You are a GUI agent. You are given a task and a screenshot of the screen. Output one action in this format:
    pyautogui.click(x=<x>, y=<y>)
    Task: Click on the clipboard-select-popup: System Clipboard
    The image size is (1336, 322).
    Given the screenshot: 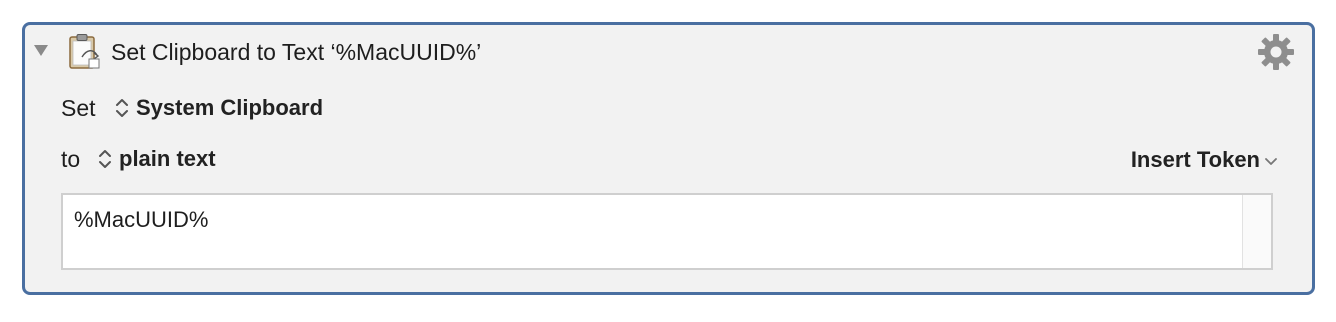 What is the action you would take?
    pyautogui.click(x=218, y=108)
    